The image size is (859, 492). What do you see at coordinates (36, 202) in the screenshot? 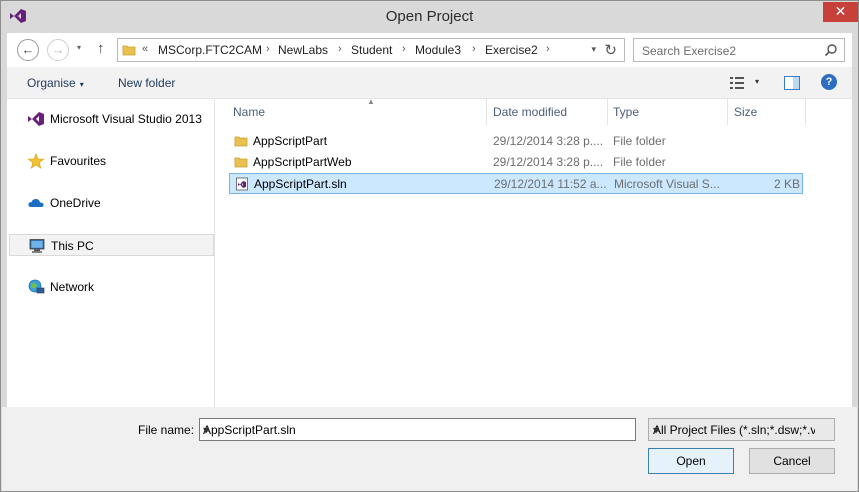
I see `cloud-icon` at bounding box center [36, 202].